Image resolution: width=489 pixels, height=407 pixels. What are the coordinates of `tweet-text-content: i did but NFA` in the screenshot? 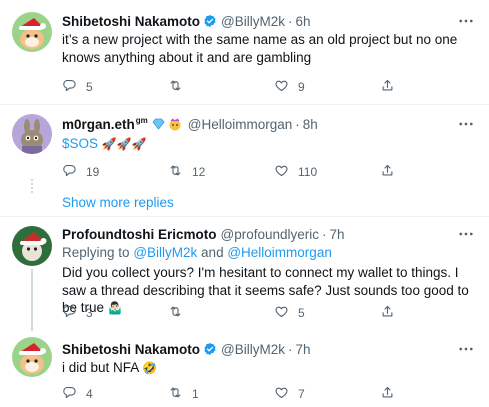 It's located at (100, 367).